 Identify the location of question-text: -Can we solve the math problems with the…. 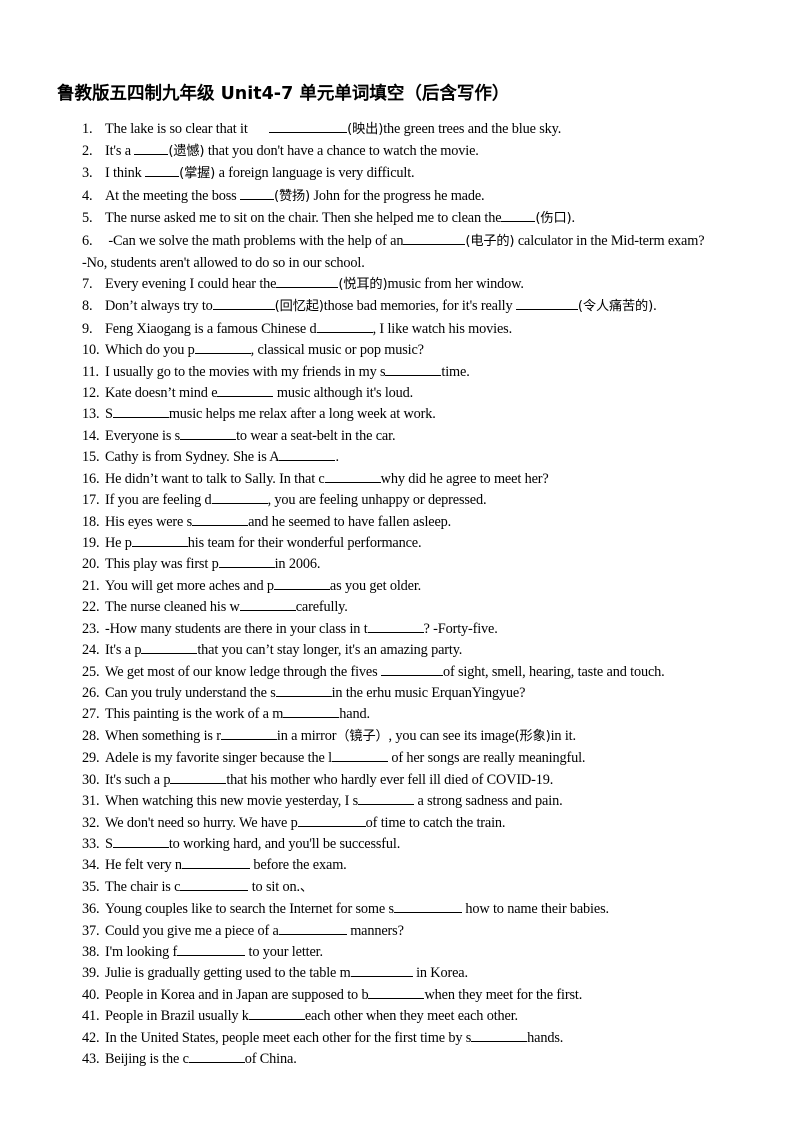
(404, 241).